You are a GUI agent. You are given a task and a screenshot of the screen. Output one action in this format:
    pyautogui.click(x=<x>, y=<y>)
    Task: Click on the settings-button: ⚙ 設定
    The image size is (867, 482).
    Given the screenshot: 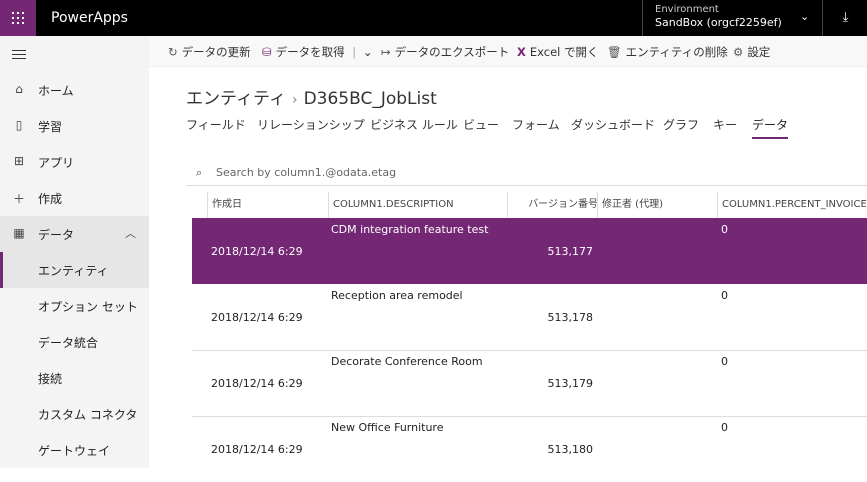 What is the action you would take?
    pyautogui.click(x=751, y=52)
    